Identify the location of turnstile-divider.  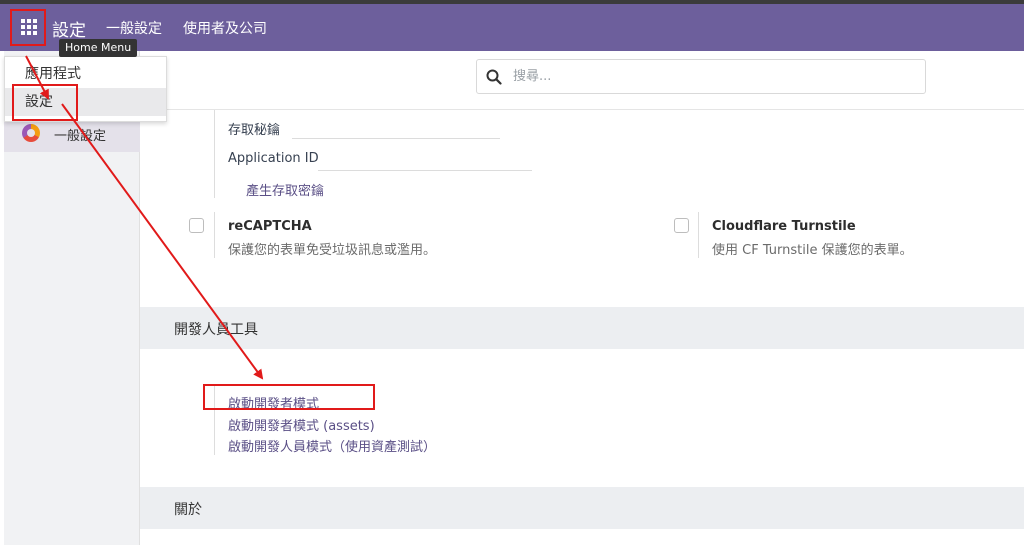
(698, 235).